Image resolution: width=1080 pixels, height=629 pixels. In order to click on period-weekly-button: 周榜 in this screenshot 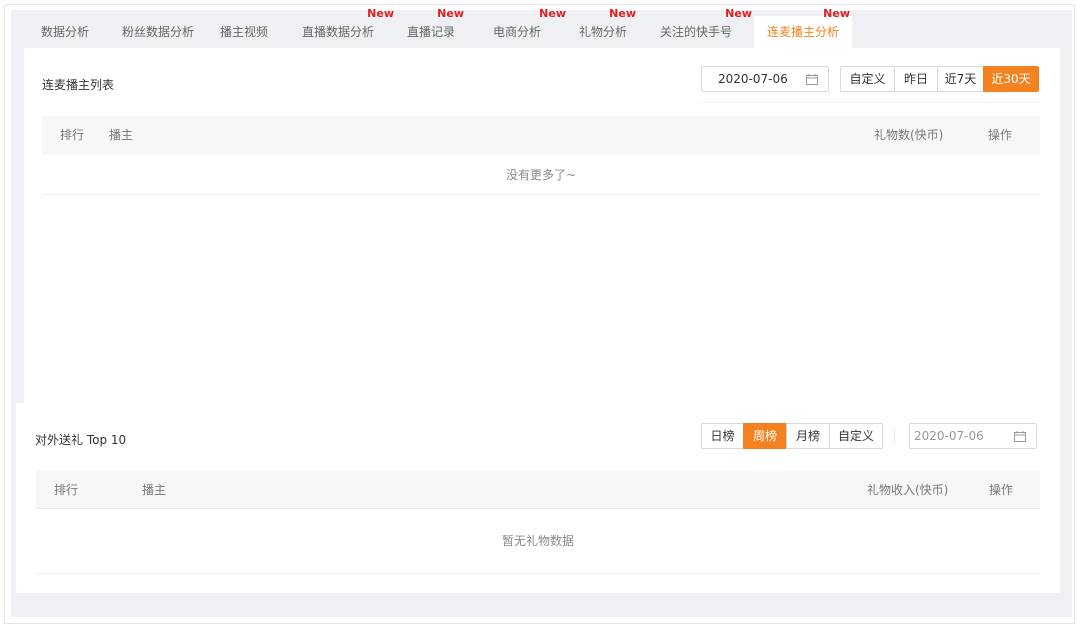, I will do `click(765, 436)`.